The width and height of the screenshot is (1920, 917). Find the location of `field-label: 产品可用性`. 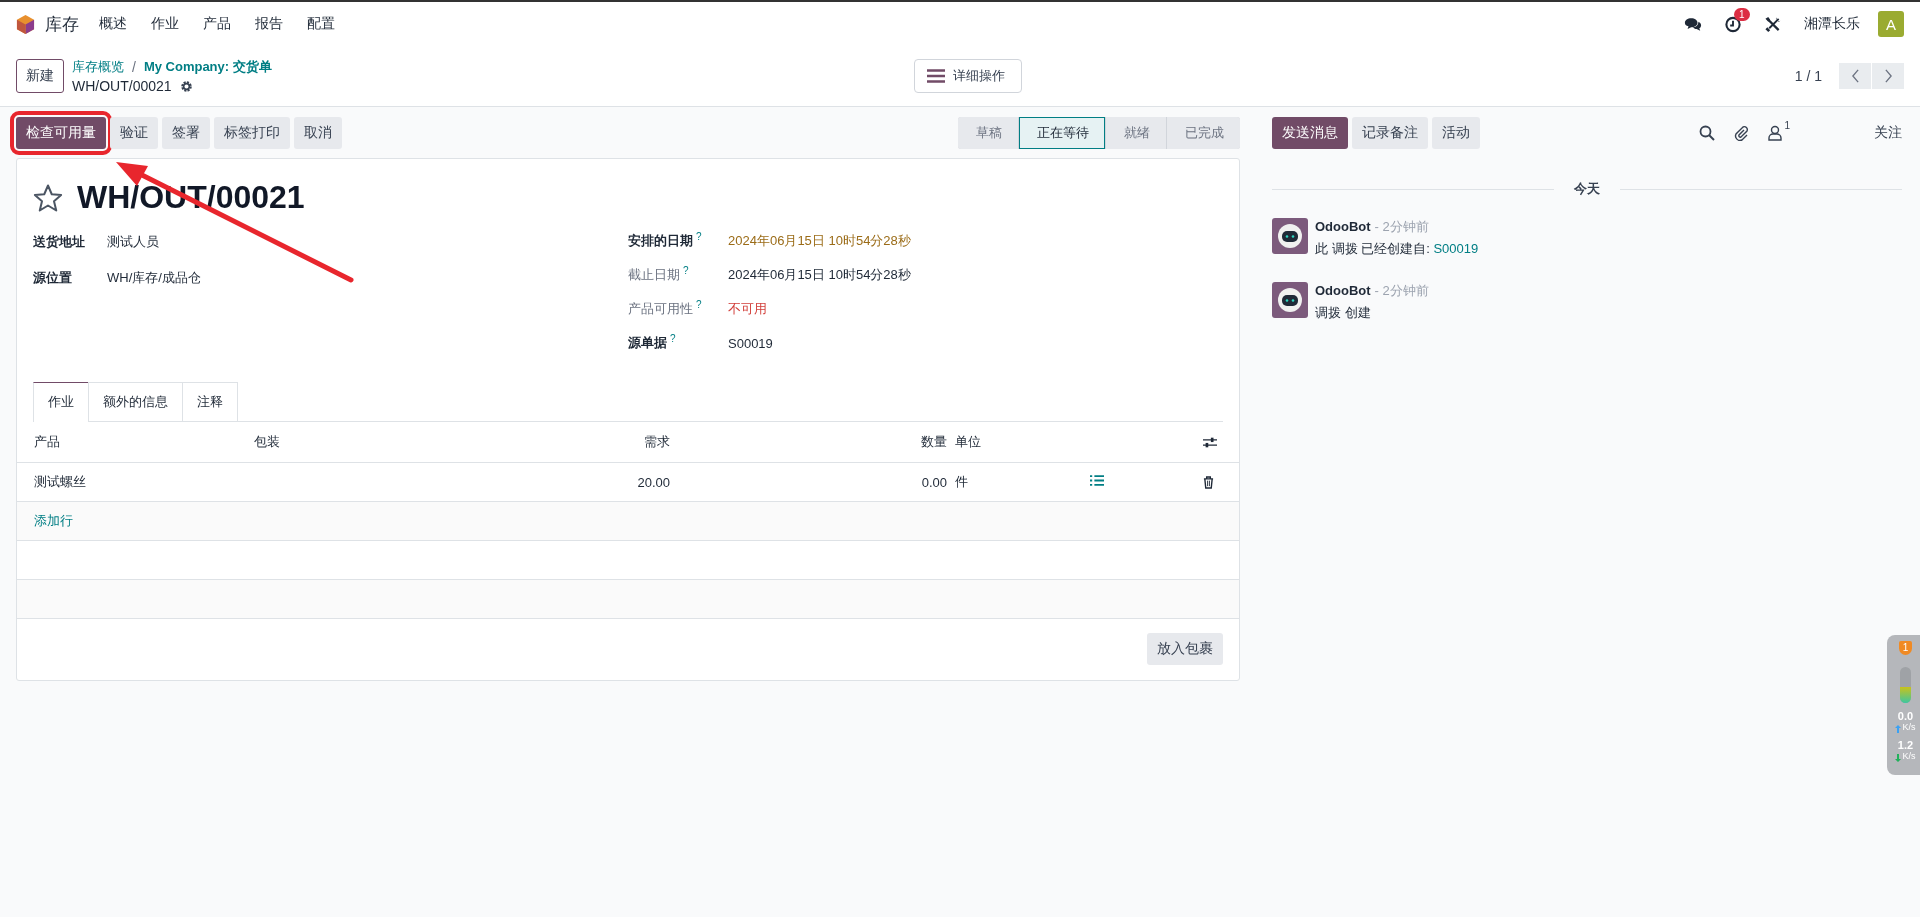

field-label: 产品可用性 is located at coordinates (660, 309).